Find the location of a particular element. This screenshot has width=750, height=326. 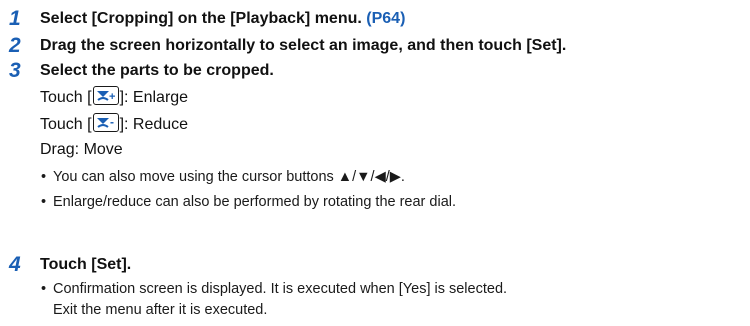

reduce-prefix: Touch [ is located at coordinates (66, 124).